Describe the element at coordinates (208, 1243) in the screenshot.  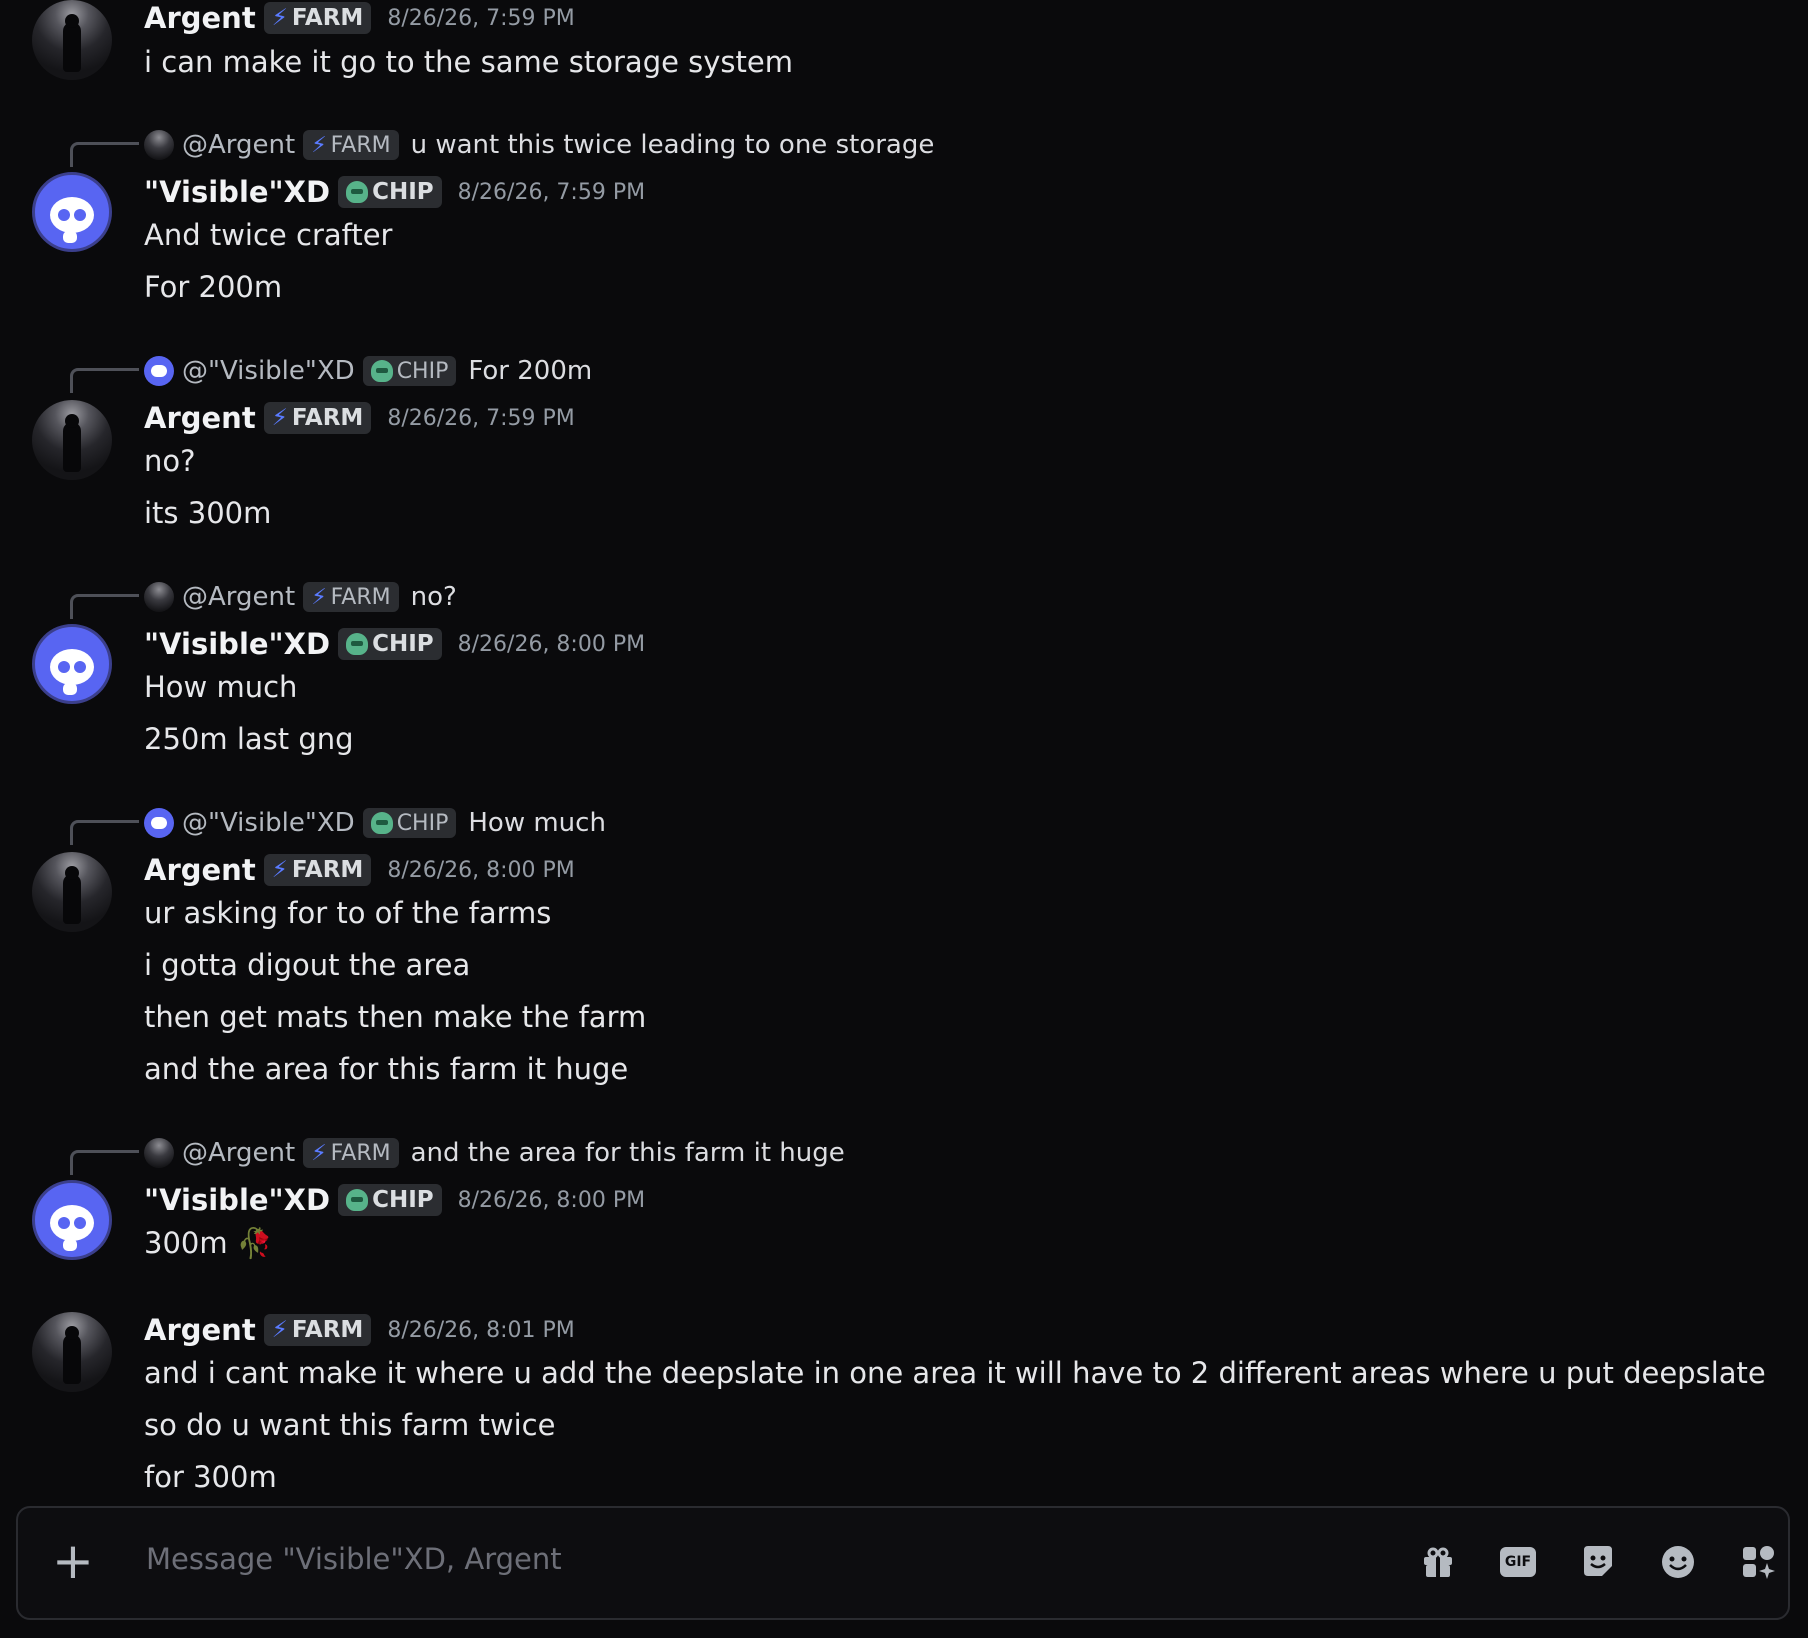
I see `message-line: 300m 🥀` at that location.